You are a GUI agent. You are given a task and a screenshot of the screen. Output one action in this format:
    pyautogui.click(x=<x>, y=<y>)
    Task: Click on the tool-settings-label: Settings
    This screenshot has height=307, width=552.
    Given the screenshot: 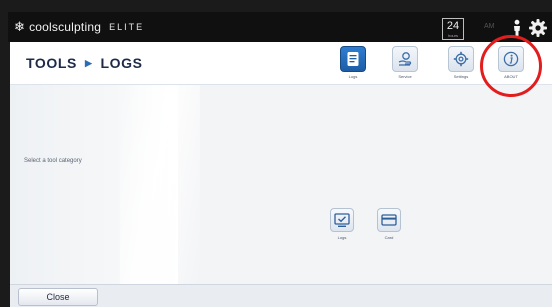 What is the action you would take?
    pyautogui.click(x=461, y=76)
    